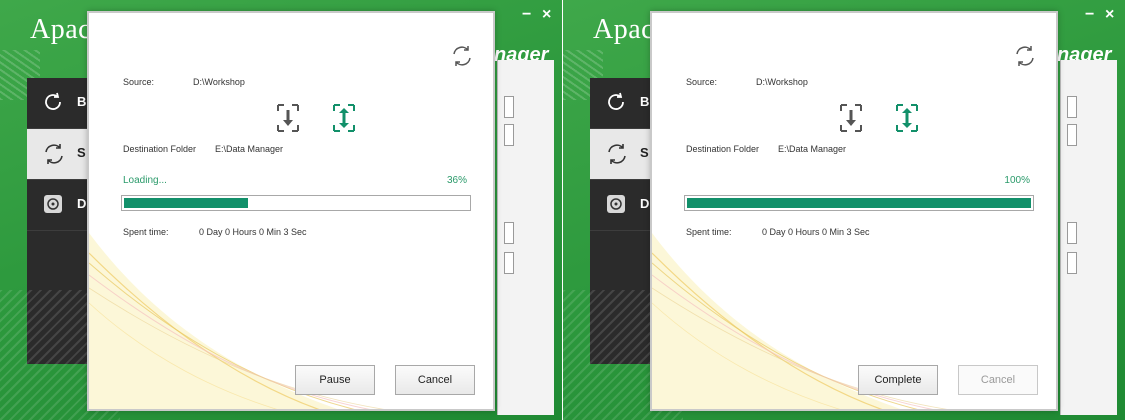  Describe the element at coordinates (335, 380) in the screenshot. I see `pause-button: Pause` at that location.